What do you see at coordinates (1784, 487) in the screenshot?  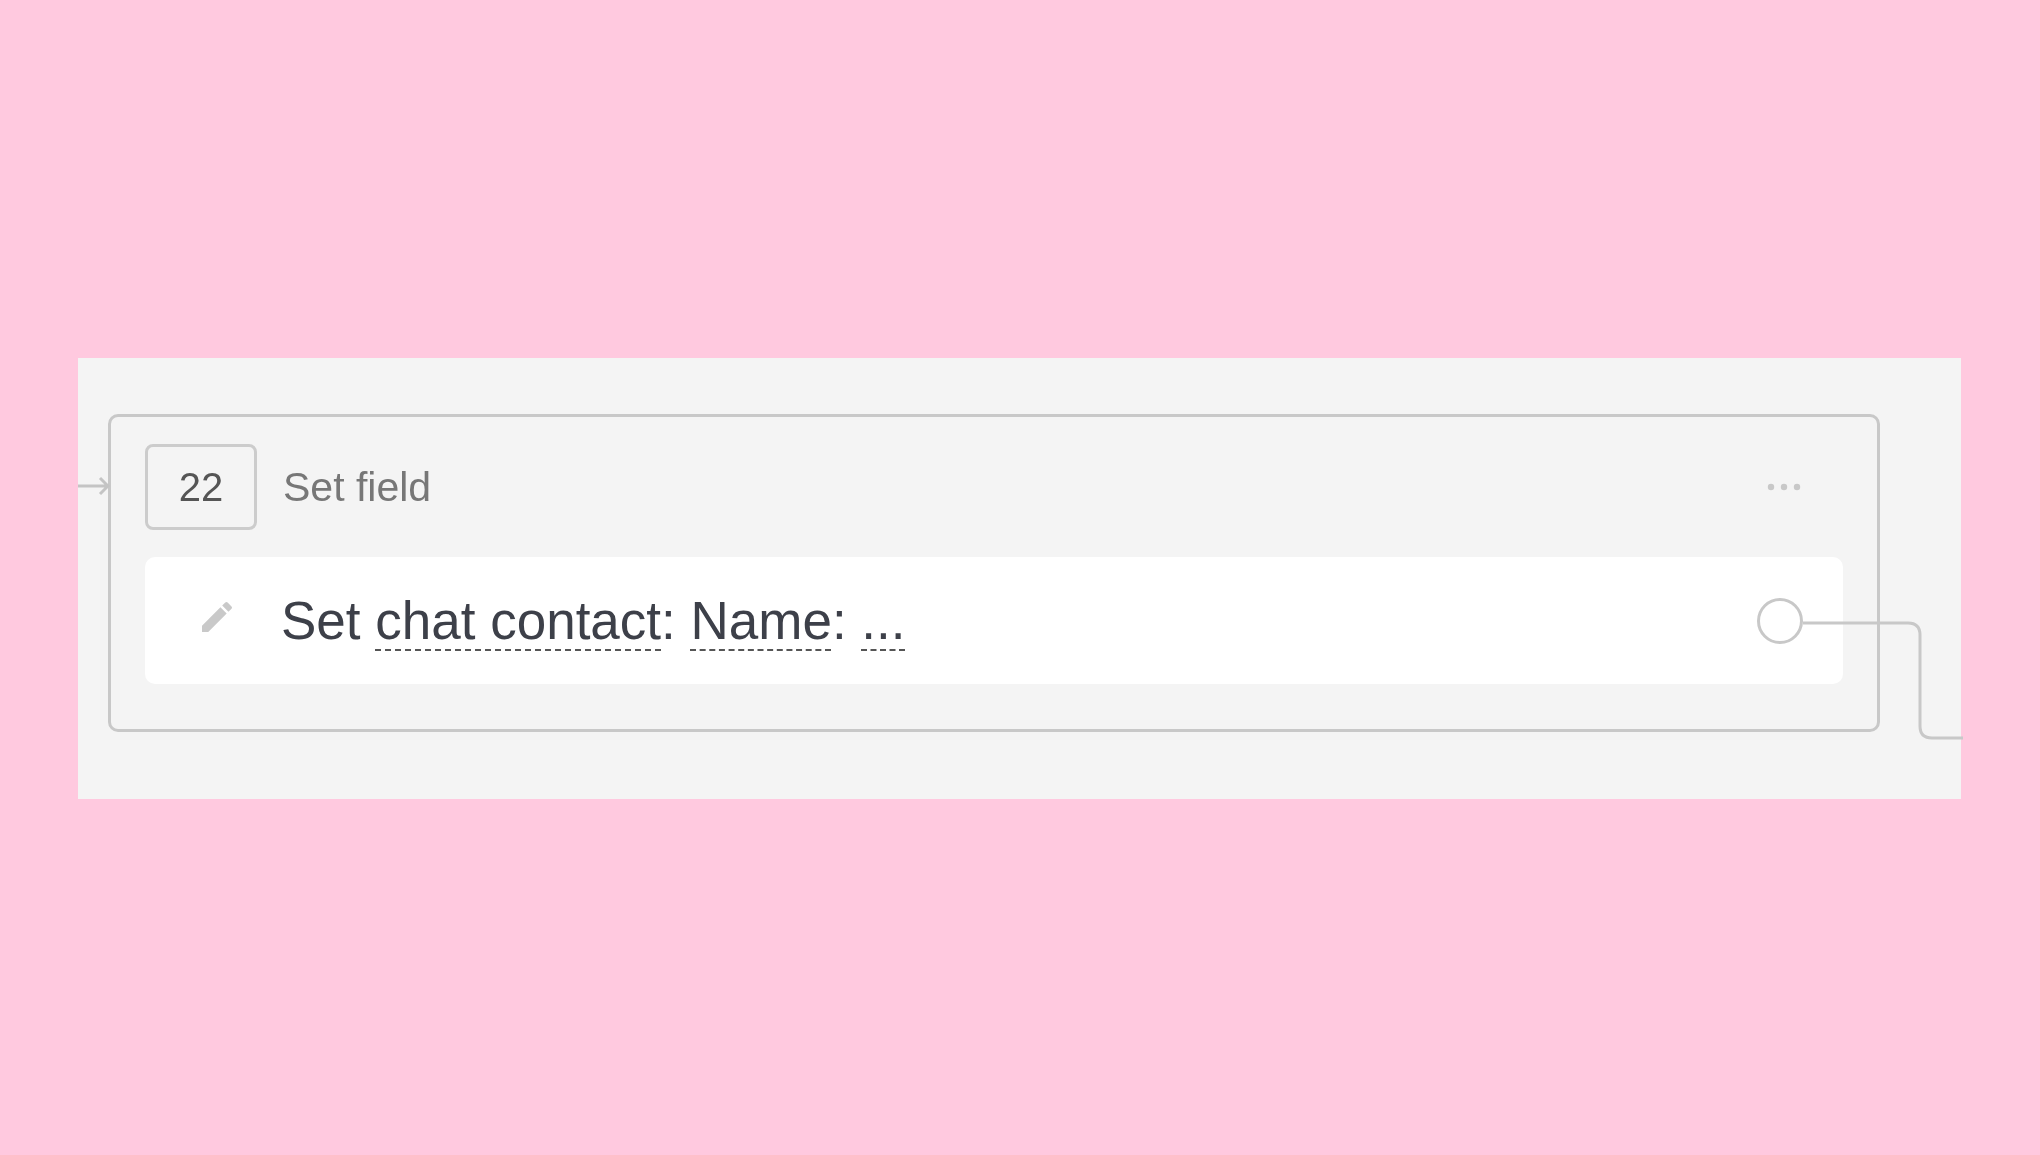 I see `more-icon` at bounding box center [1784, 487].